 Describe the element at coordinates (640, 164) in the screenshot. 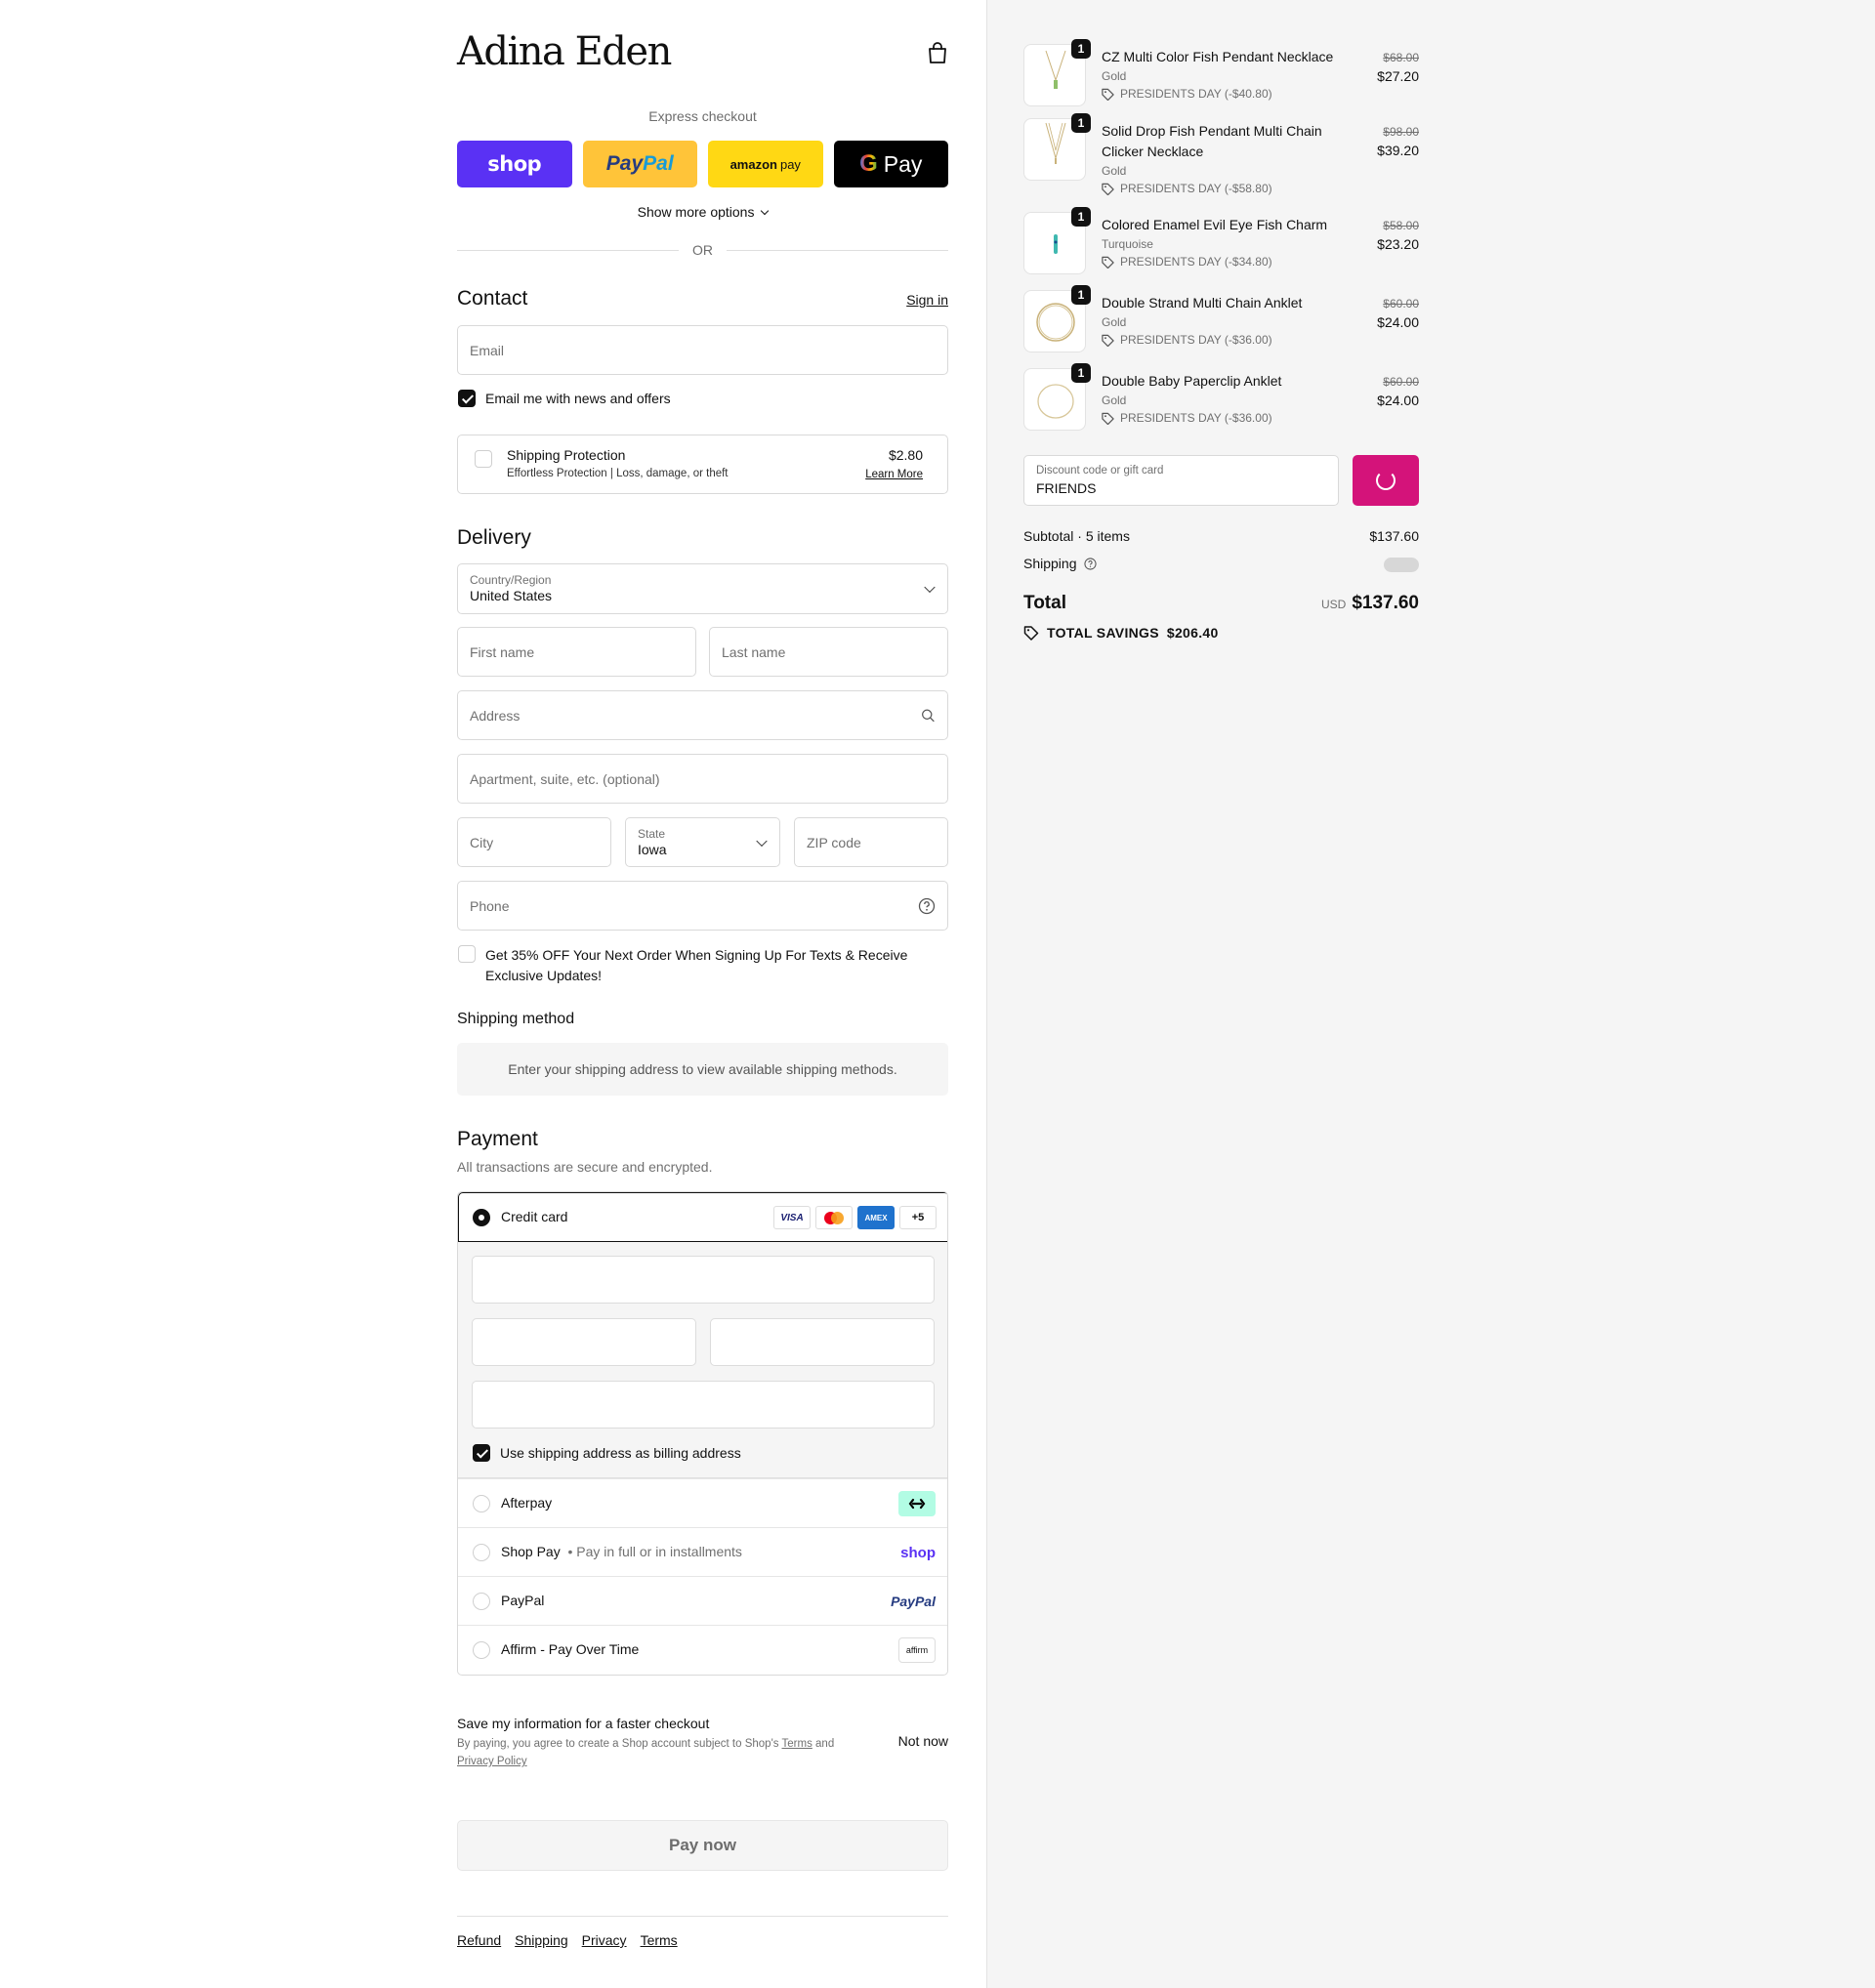

I see `paypal-button: Pay Pal` at that location.